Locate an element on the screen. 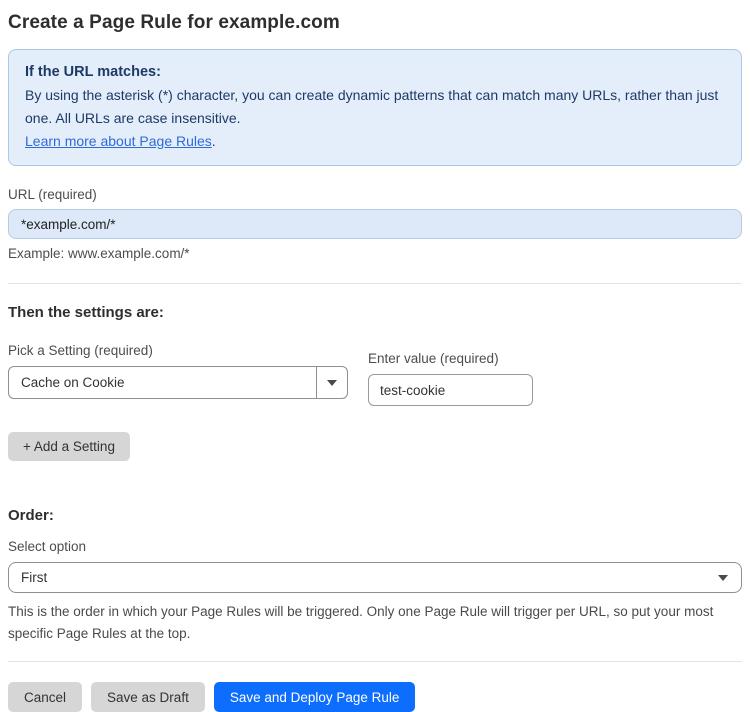 The image size is (750, 712). order-select-label: Select option is located at coordinates (47, 546).